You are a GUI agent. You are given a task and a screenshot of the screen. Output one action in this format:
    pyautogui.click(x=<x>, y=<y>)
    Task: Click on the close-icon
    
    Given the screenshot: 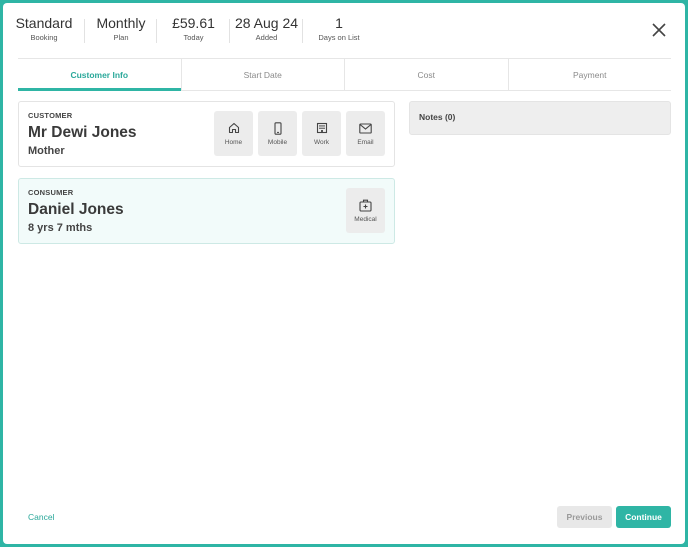 What is the action you would take?
    pyautogui.click(x=659, y=30)
    